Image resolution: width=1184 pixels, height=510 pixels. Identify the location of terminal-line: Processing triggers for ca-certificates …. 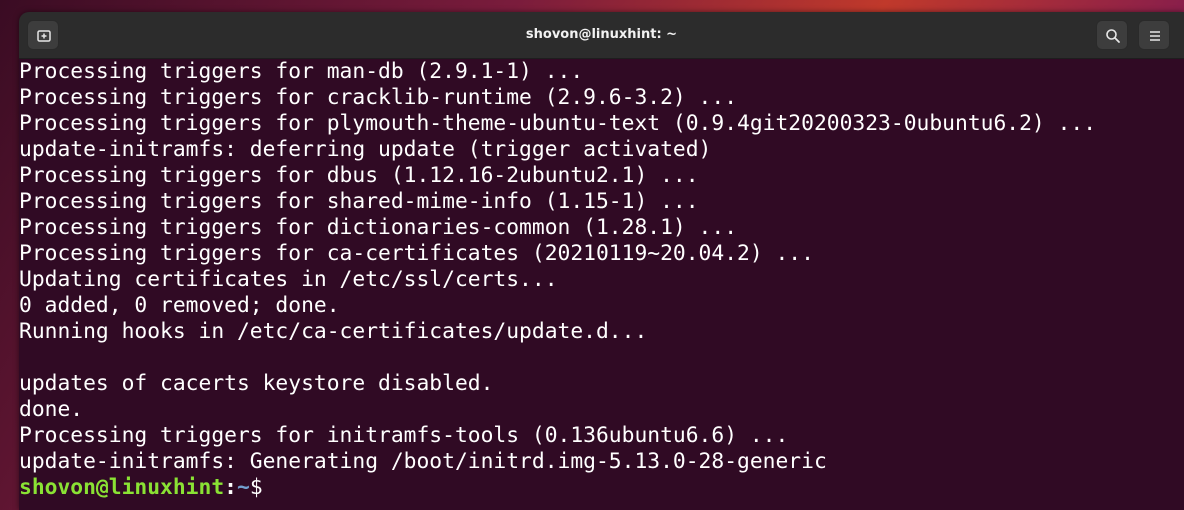
(416, 253).